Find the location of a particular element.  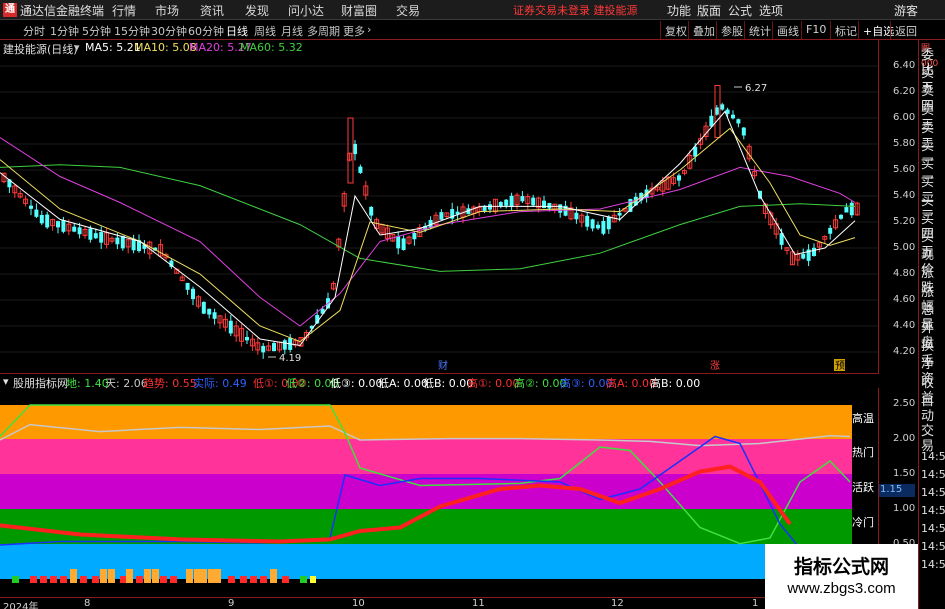

back-button: 返回 is located at coordinates (905, 30).